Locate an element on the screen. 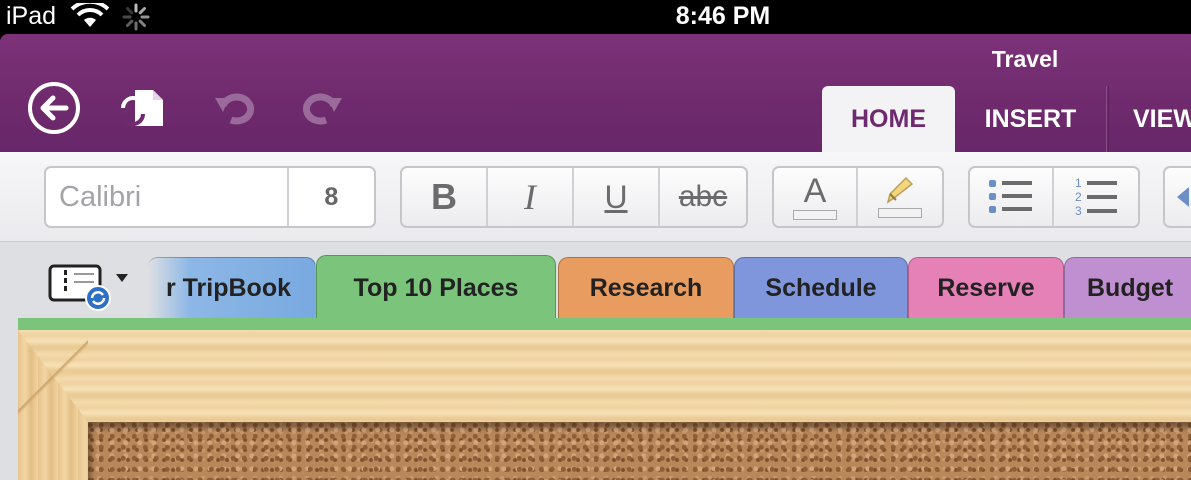  back-button is located at coordinates (54, 108).